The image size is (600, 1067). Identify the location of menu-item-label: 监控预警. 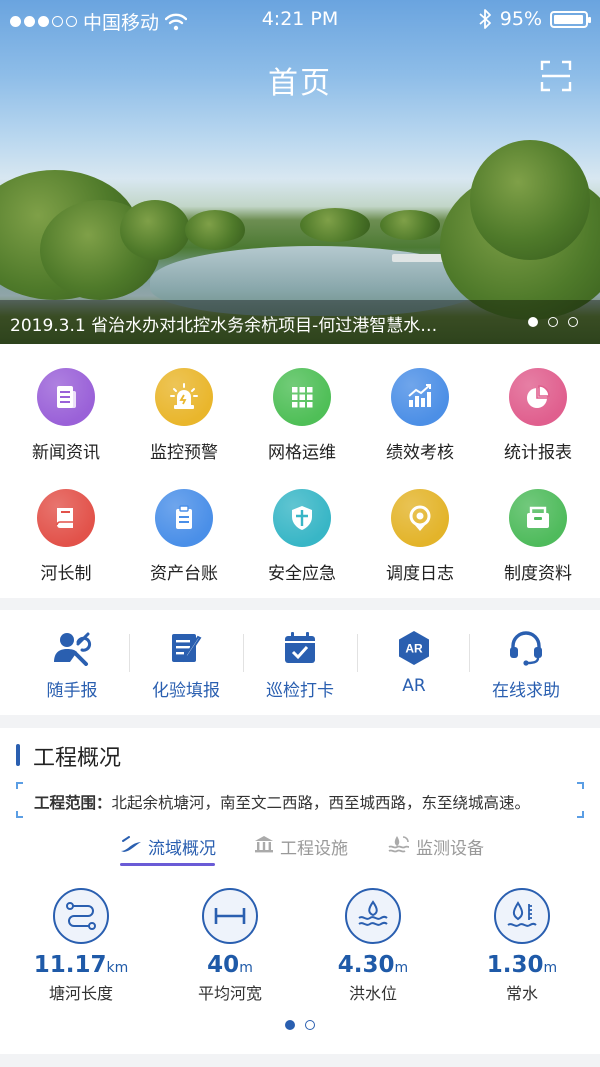
(184, 453).